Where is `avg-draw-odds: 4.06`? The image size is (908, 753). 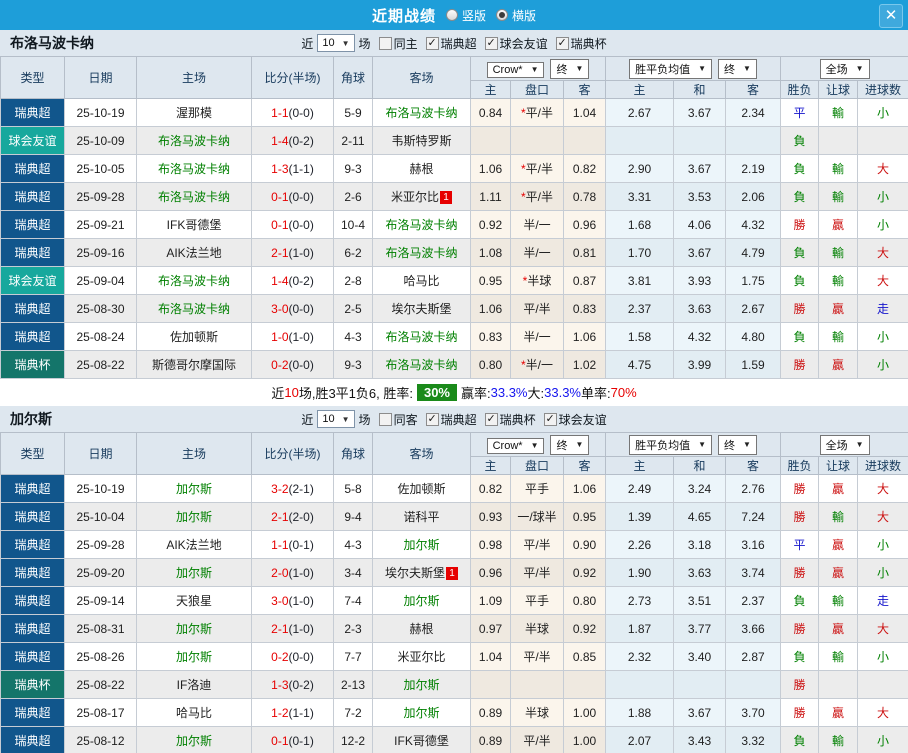 avg-draw-odds: 4.06 is located at coordinates (700, 224).